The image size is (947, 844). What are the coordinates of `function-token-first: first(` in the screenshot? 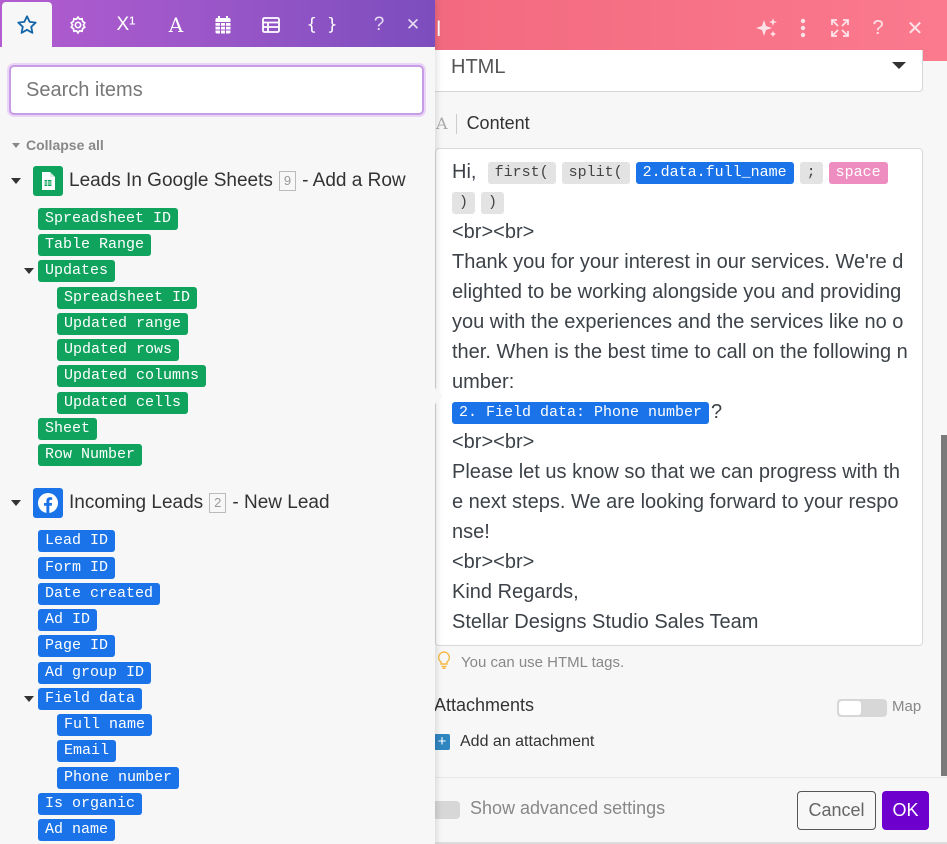 It's located at (521, 173).